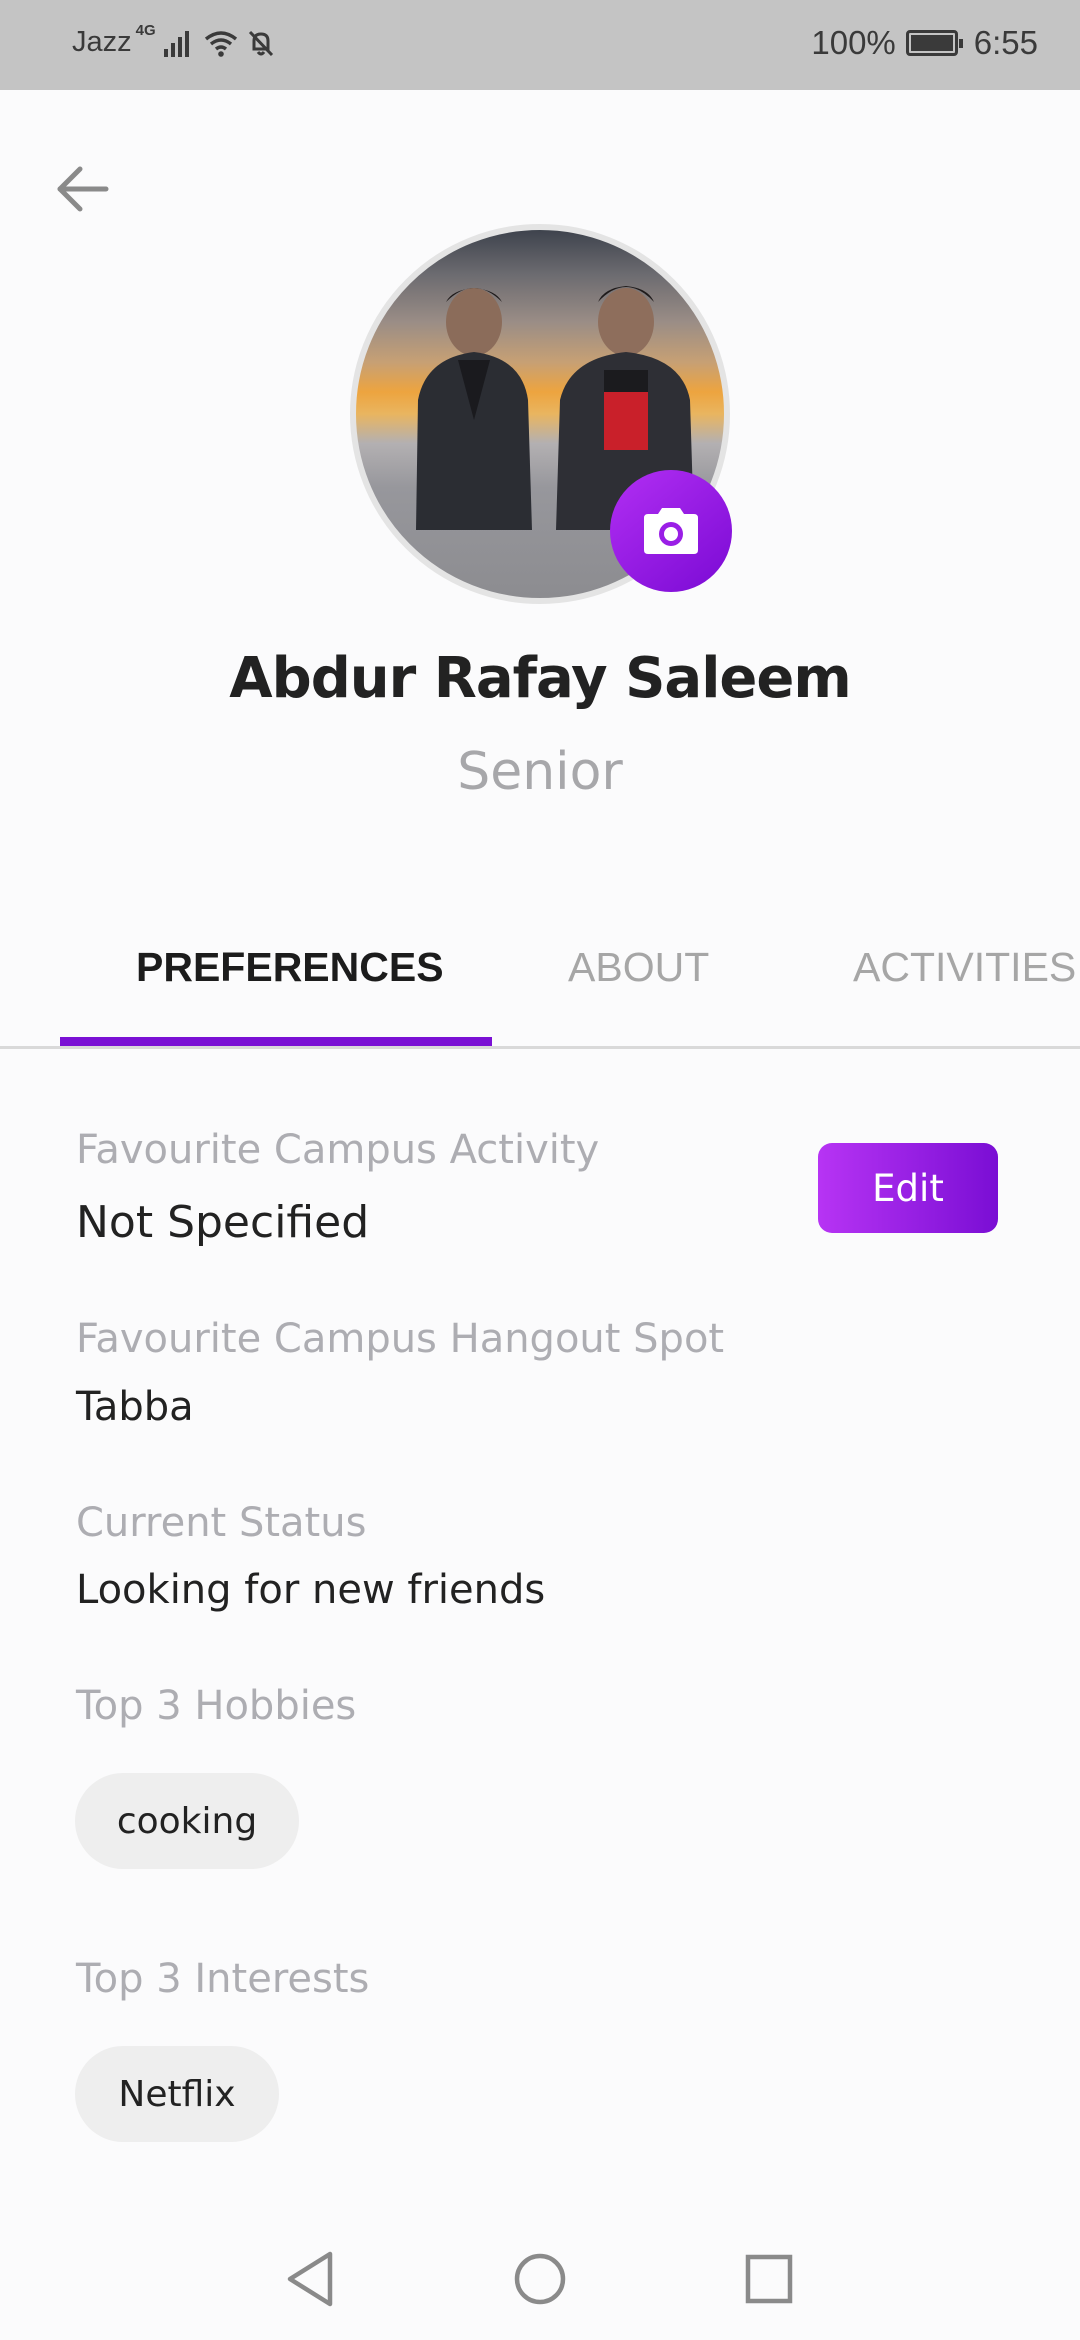 Image resolution: width=1080 pixels, height=2340 pixels. I want to click on arrow-left-icon, so click(83, 189).